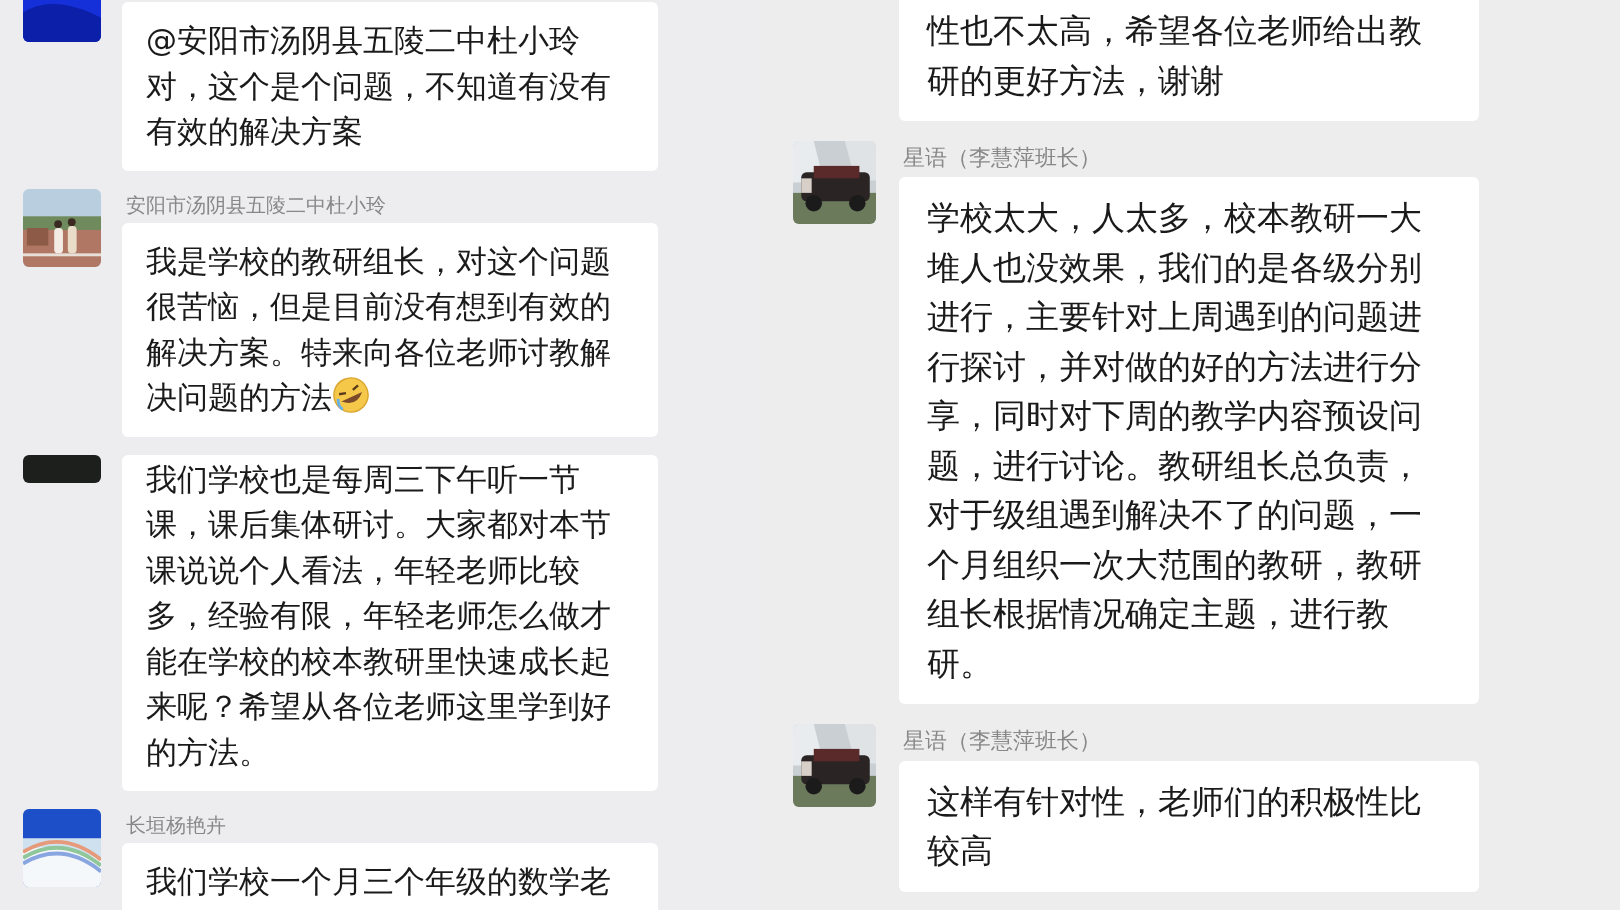 The height and width of the screenshot is (910, 1620). I want to click on message-text: 我们学校也是每周三下午听一节课，课后集体研讨。大家都对本节课说说个人看法，年轻老师比较多，经验有限，年轻老师怎么做才能在学校的校本教研里快速成长起来呢？希望从各位老师这里学到好的方法。, so click(378, 615).